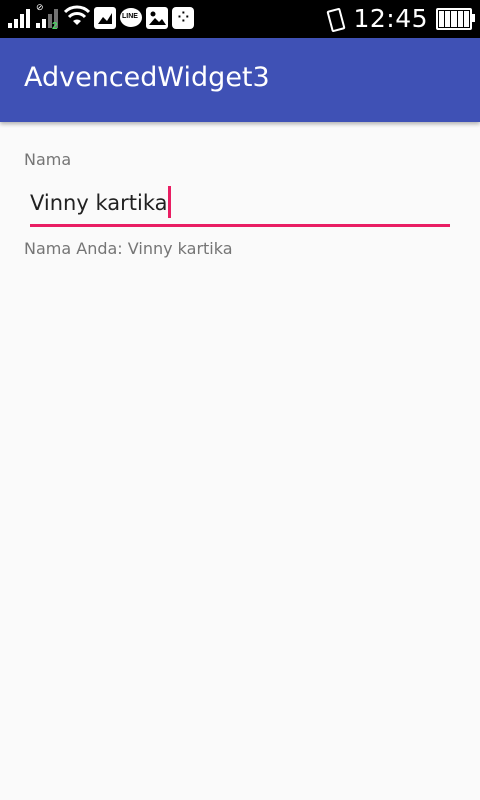 The height and width of the screenshot is (800, 480). Describe the element at coordinates (105, 18) in the screenshot. I see `gallery-icon` at that location.